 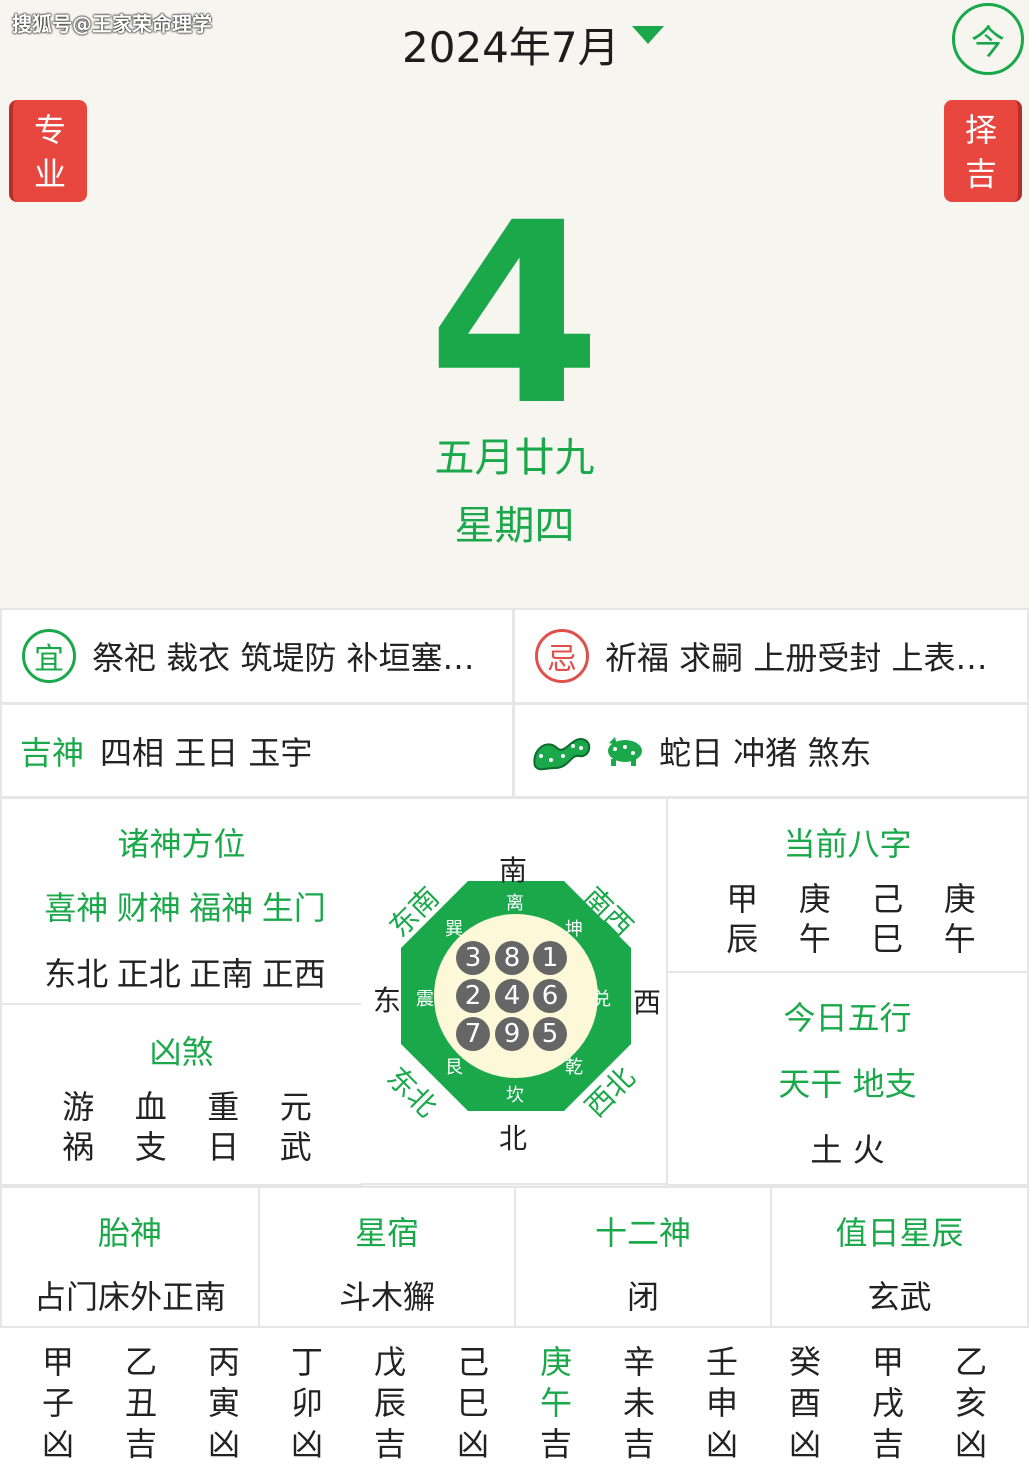 I want to click on wuxing-subtitle: 天干 地支, so click(x=847, y=1084).